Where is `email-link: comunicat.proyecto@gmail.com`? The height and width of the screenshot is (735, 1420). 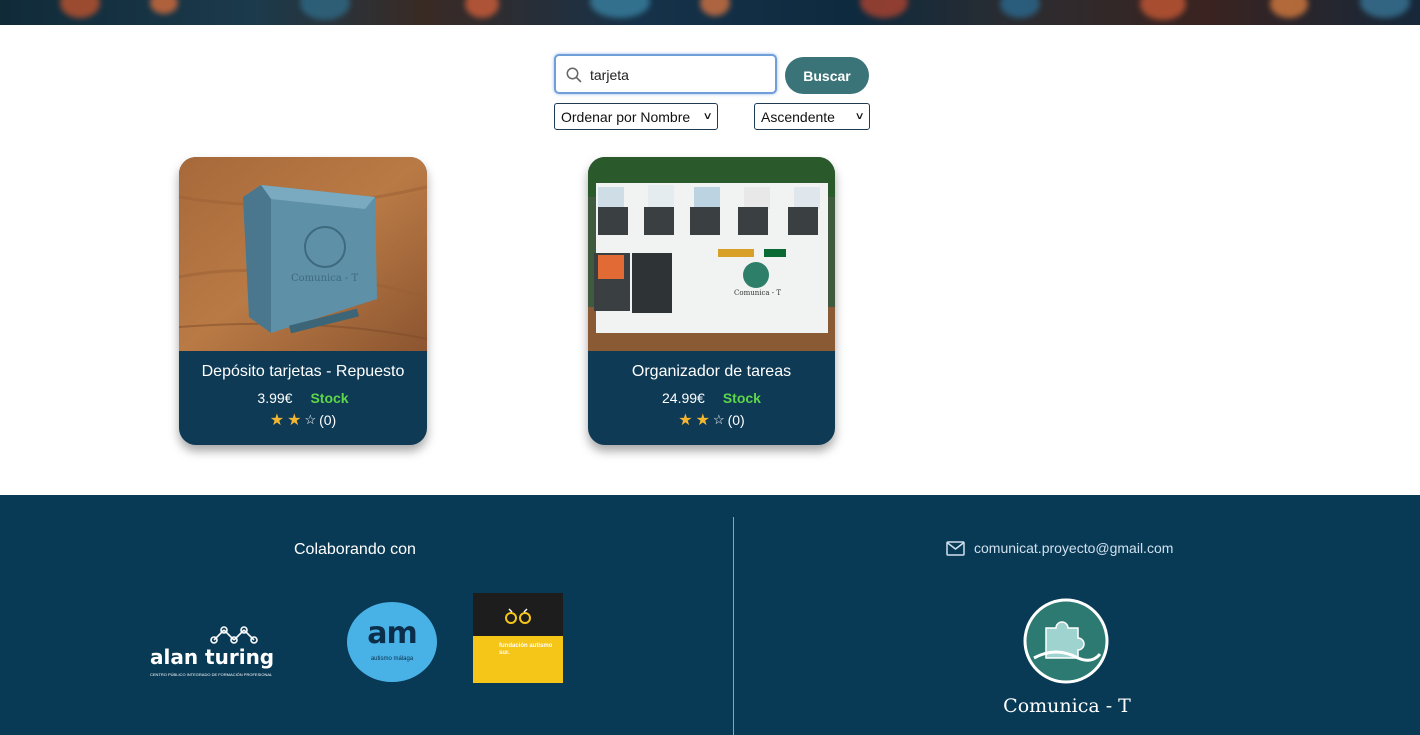
email-link: comunicat.proyecto@gmail.com is located at coordinates (1073, 548).